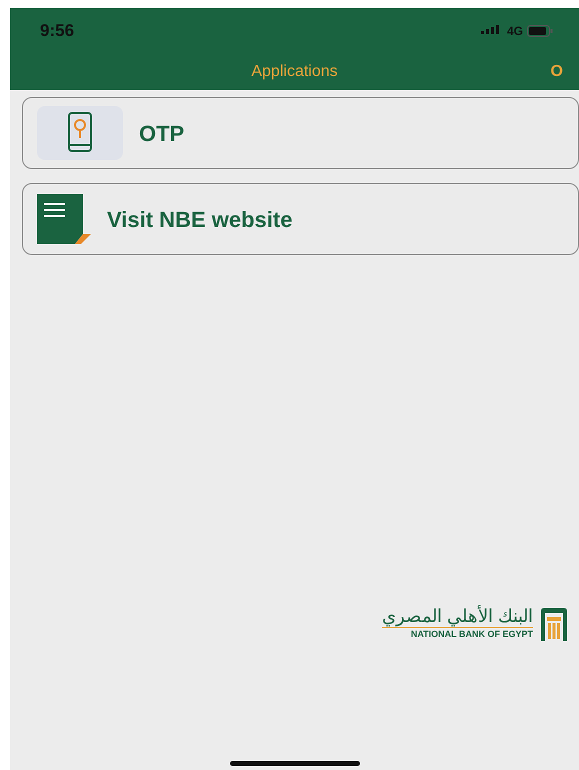 This screenshot has height=770, width=579. I want to click on app-list-item: OTP, so click(300, 133).